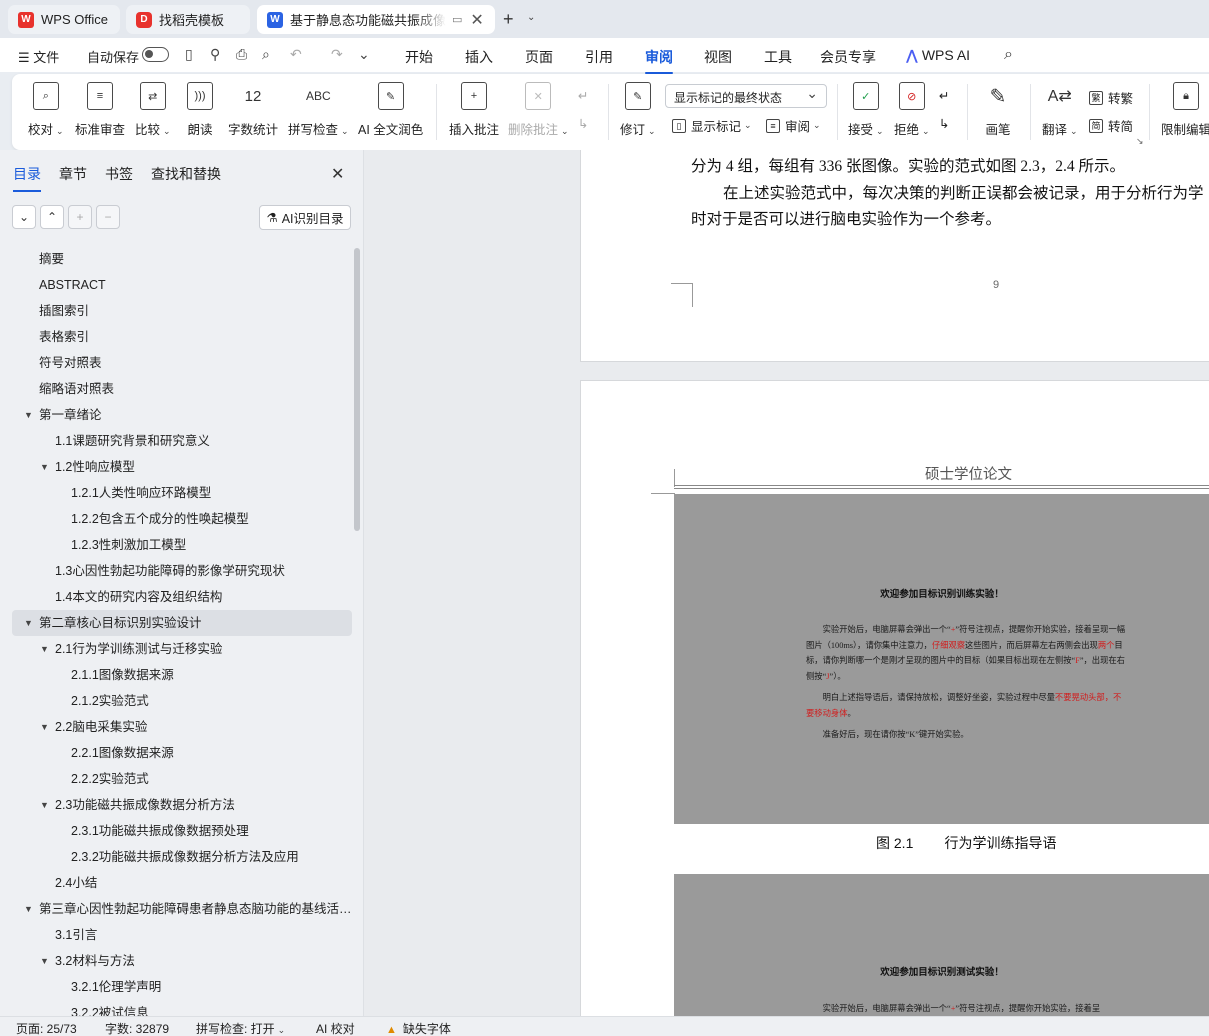  Describe the element at coordinates (1008, 55) in the screenshot. I see `search-icon: ⌕` at that location.